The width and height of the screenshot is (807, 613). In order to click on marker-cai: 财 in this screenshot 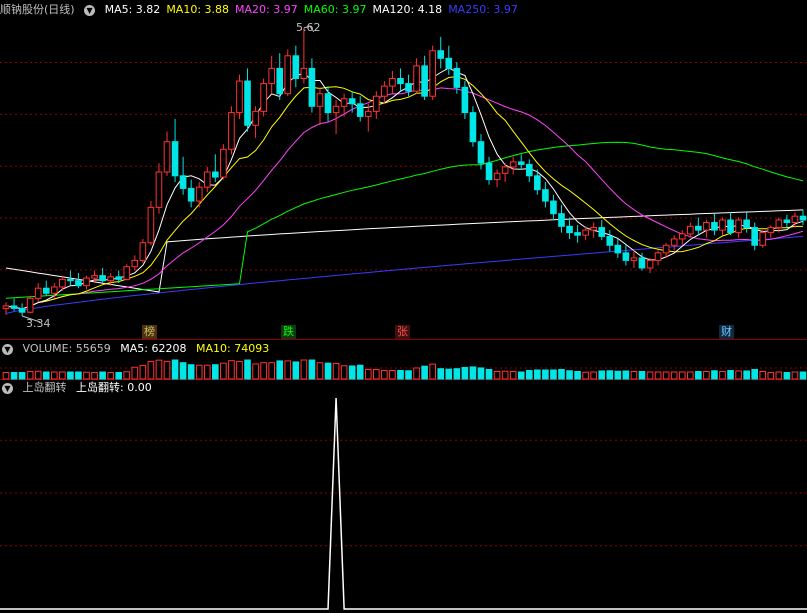, I will do `click(726, 332)`.